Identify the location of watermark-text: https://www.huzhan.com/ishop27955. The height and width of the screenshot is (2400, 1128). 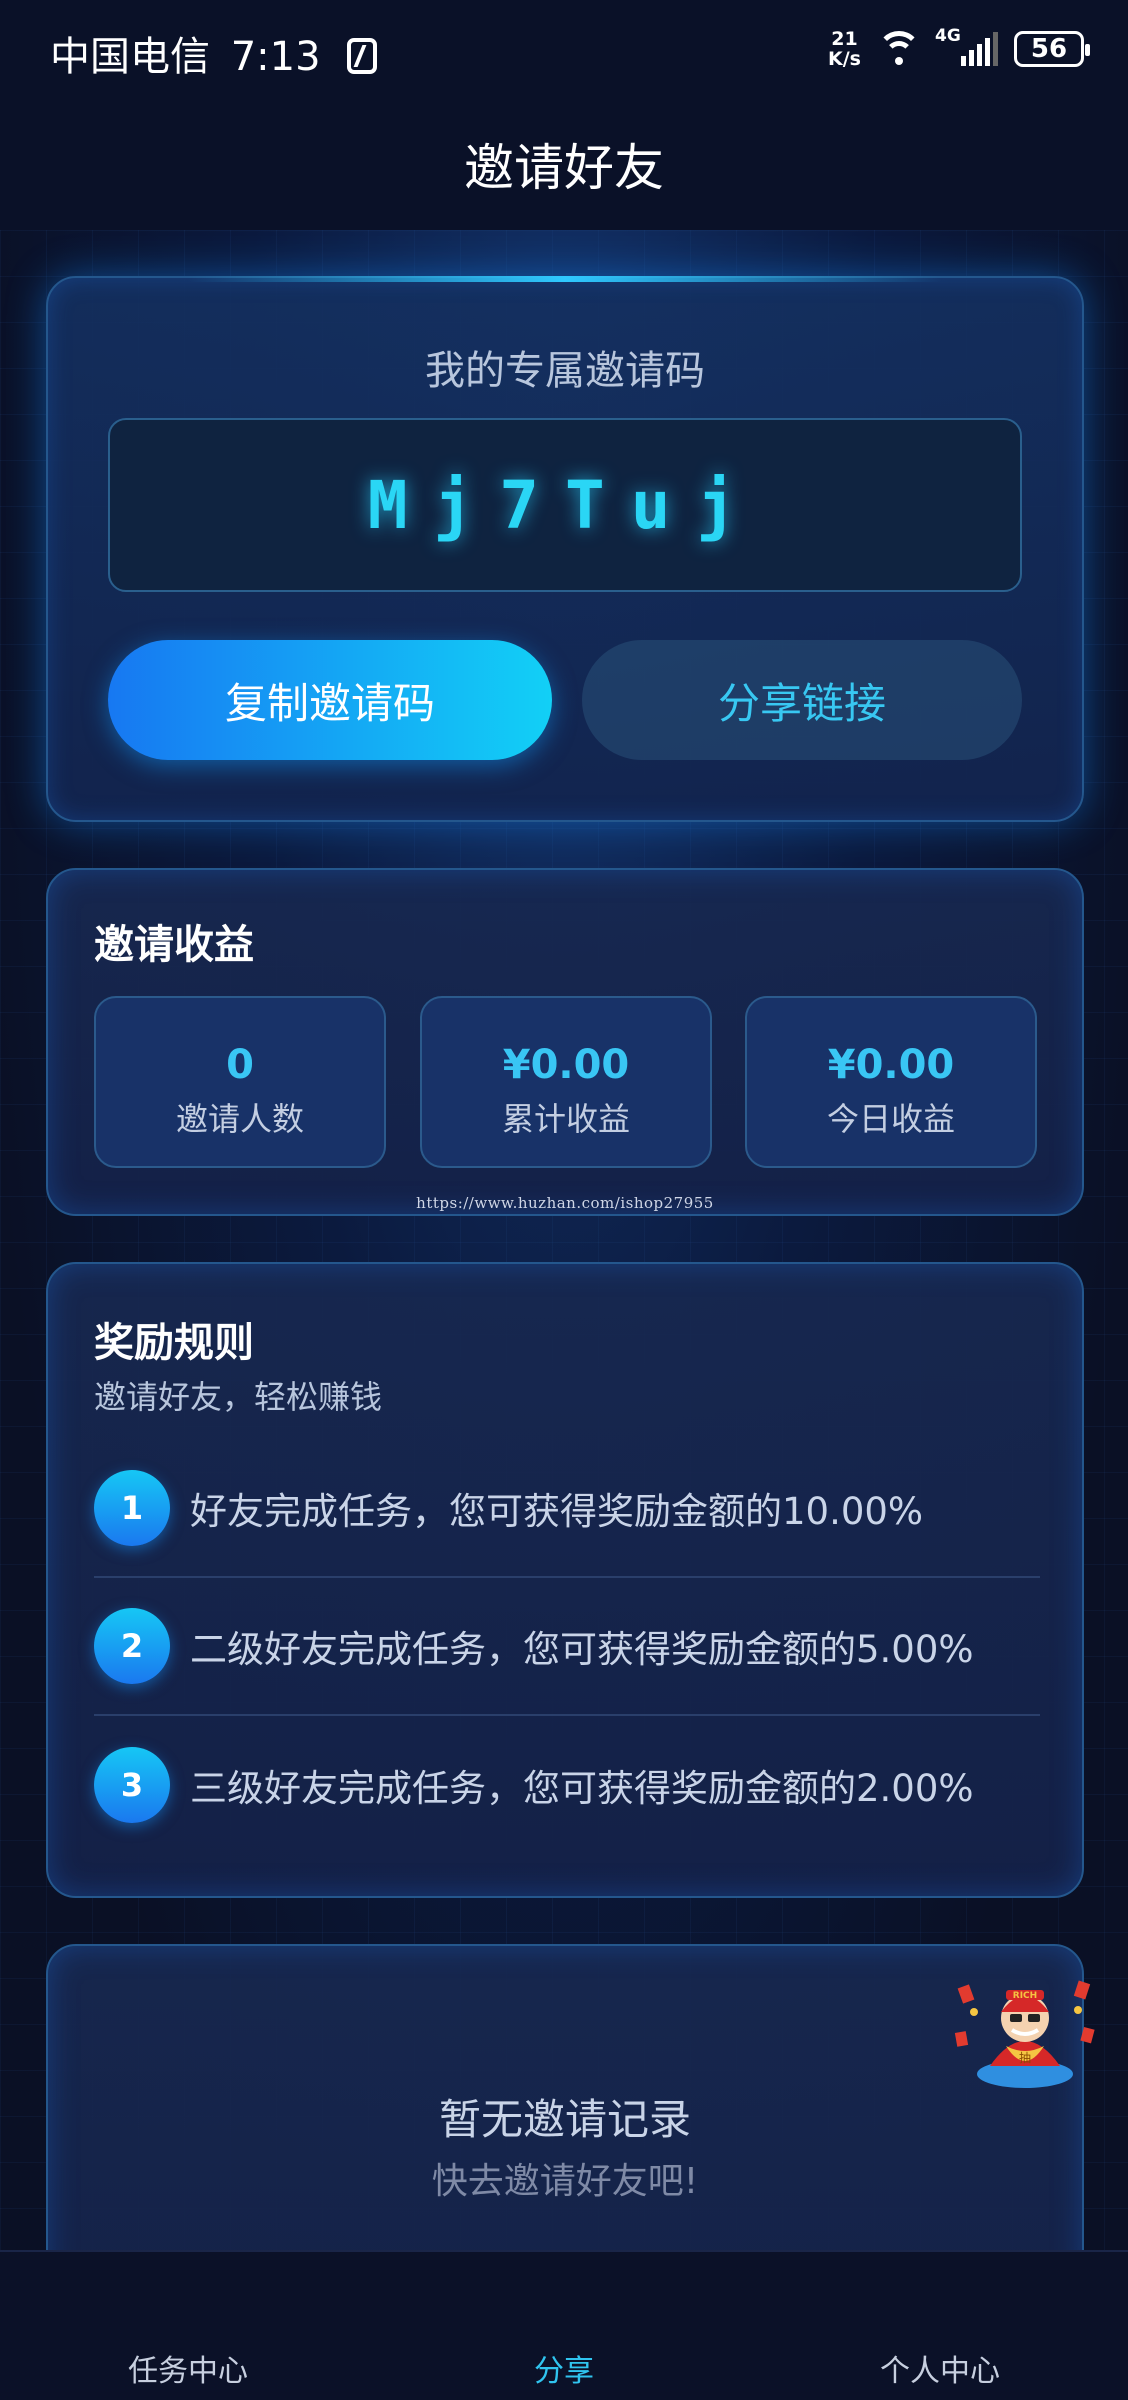
(565, 1203).